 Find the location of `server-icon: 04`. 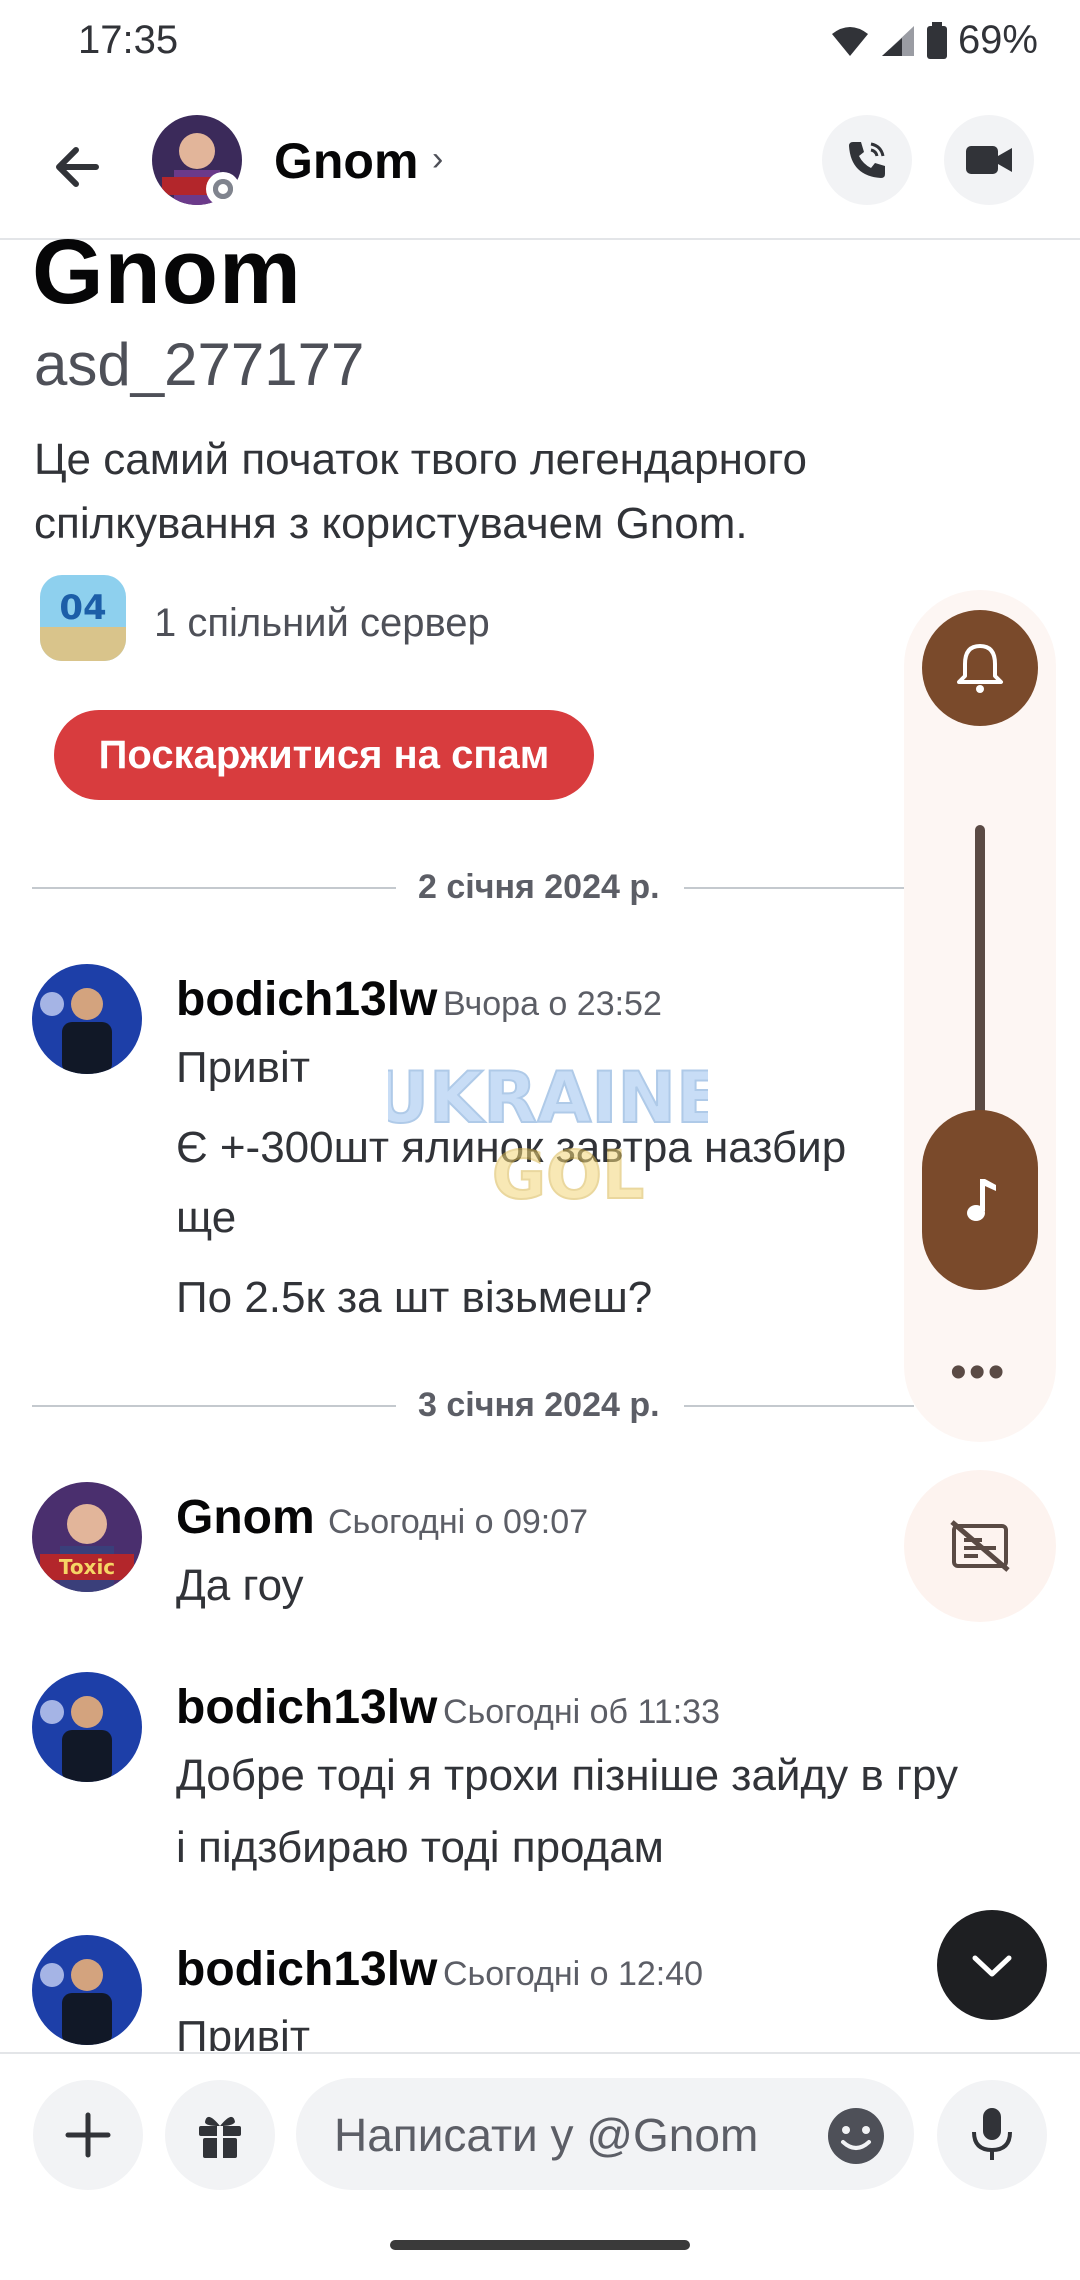

server-icon: 04 is located at coordinates (83, 618).